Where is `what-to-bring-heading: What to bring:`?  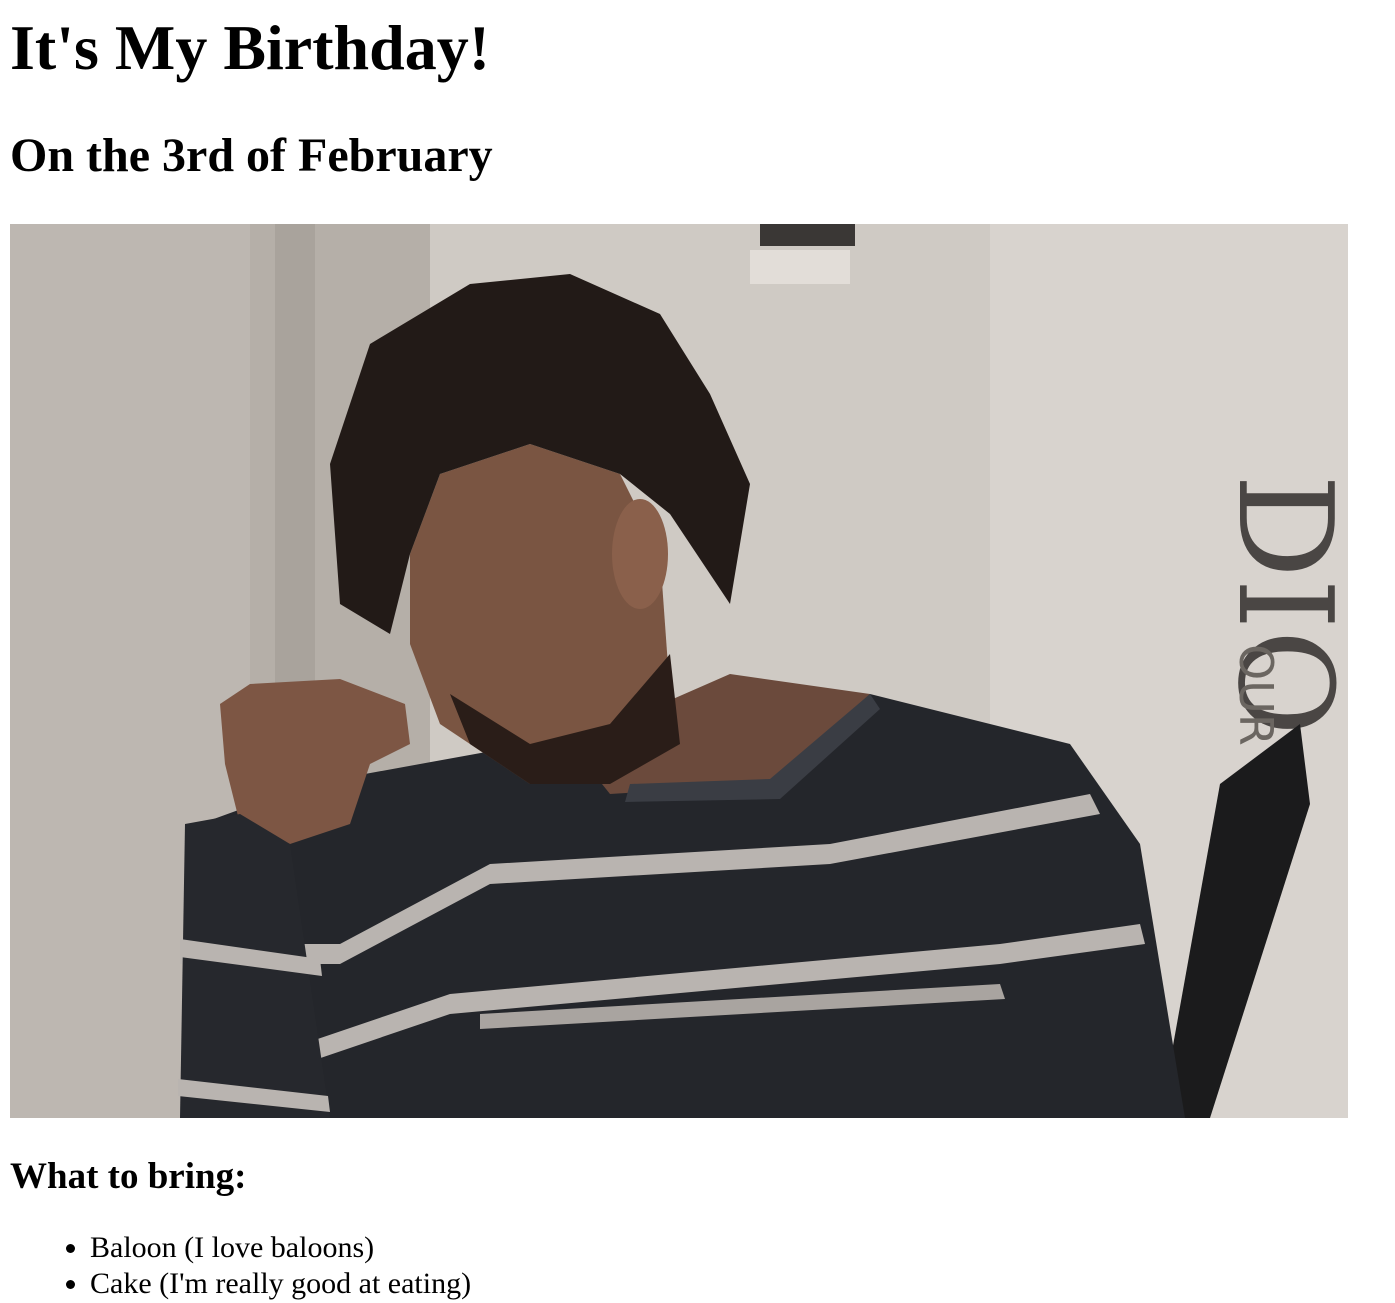 what-to-bring-heading: What to bring: is located at coordinates (128, 1176).